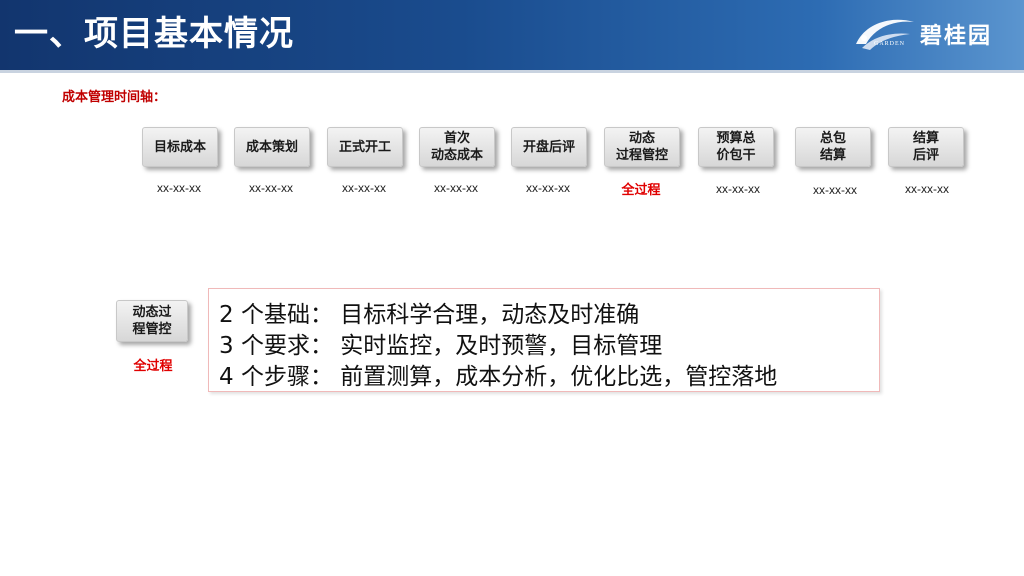  What do you see at coordinates (441, 346) in the screenshot?
I see `summary-line-requirements: 3 个要求： 实时监控，及时预警，目标管理` at bounding box center [441, 346].